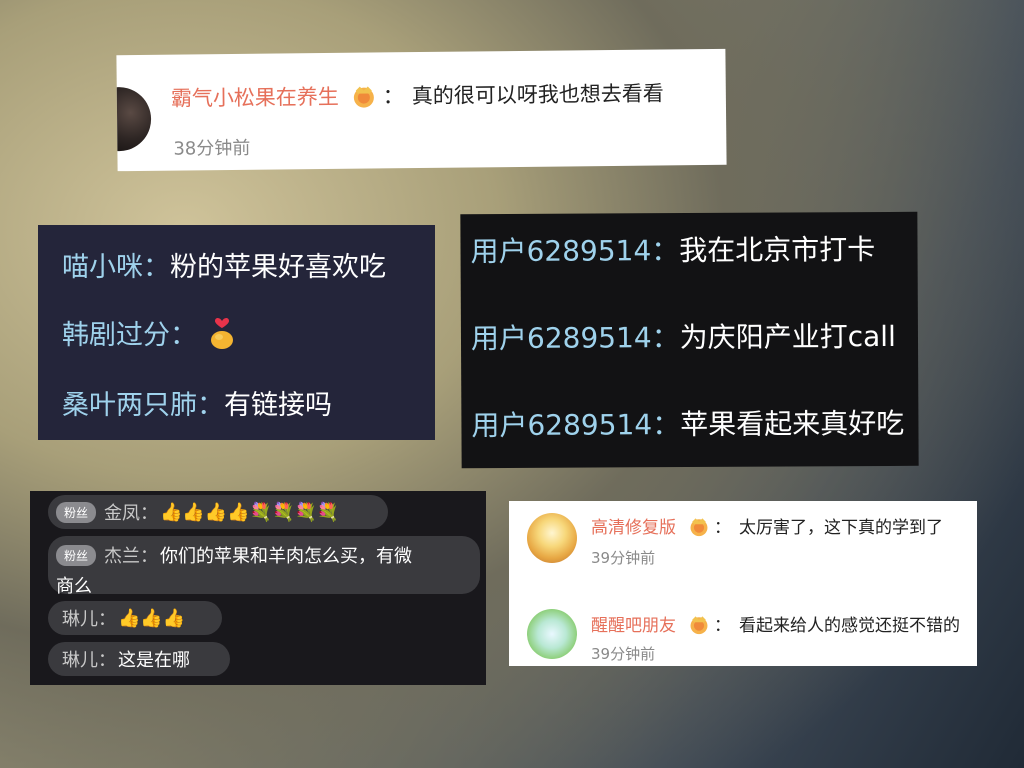  What do you see at coordinates (250, 512) in the screenshot?
I see `thumbs-up-and-bouquet-icon: 👍👍👍👍💐💐💐💐` at bounding box center [250, 512].